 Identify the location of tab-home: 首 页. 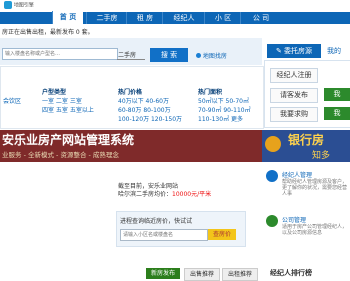
(67, 17).